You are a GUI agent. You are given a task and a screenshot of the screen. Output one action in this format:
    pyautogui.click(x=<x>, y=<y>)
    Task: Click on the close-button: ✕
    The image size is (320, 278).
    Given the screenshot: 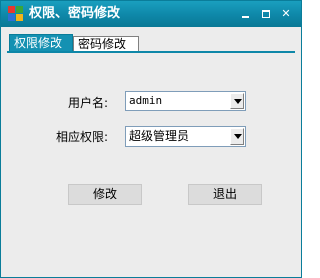 What is the action you would take?
    pyautogui.click(x=286, y=14)
    